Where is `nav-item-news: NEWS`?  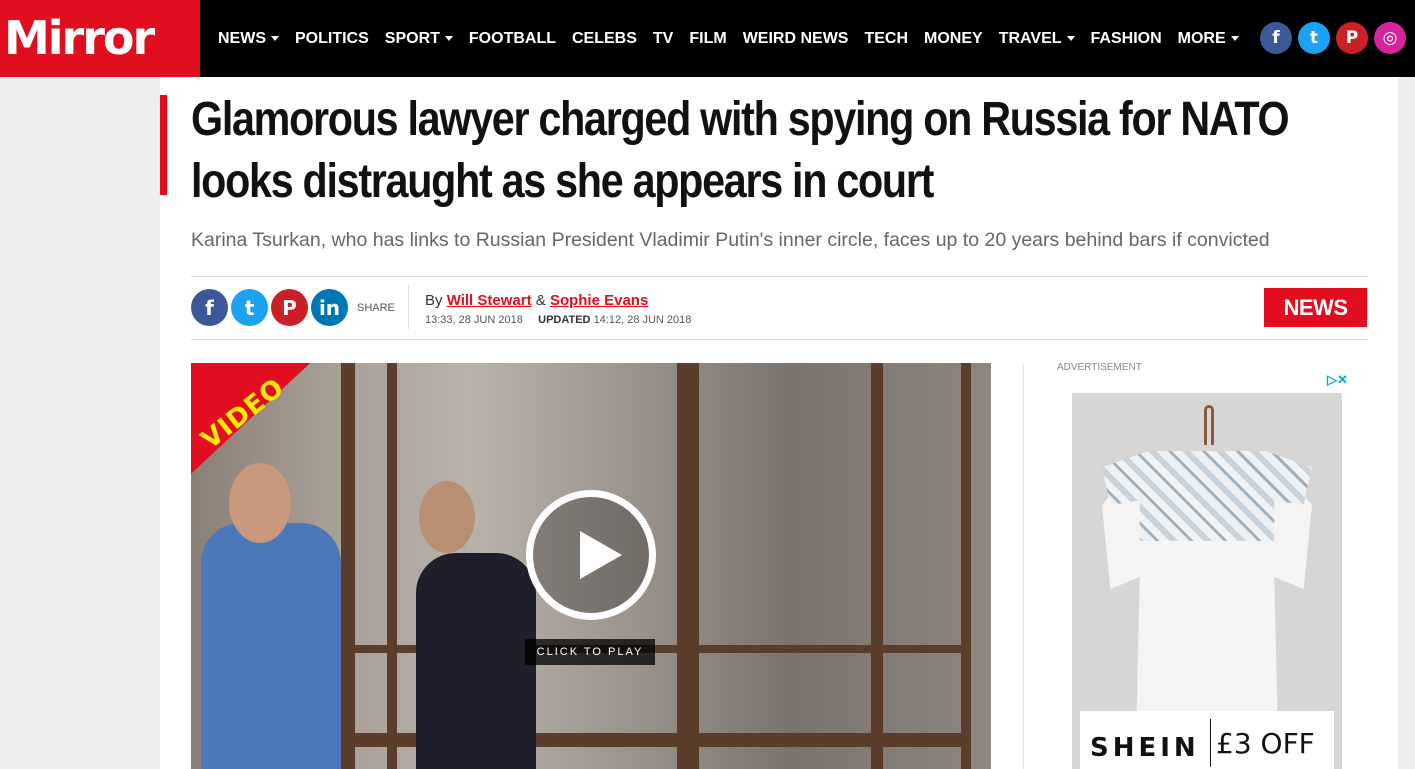 nav-item-news: NEWS is located at coordinates (248, 39).